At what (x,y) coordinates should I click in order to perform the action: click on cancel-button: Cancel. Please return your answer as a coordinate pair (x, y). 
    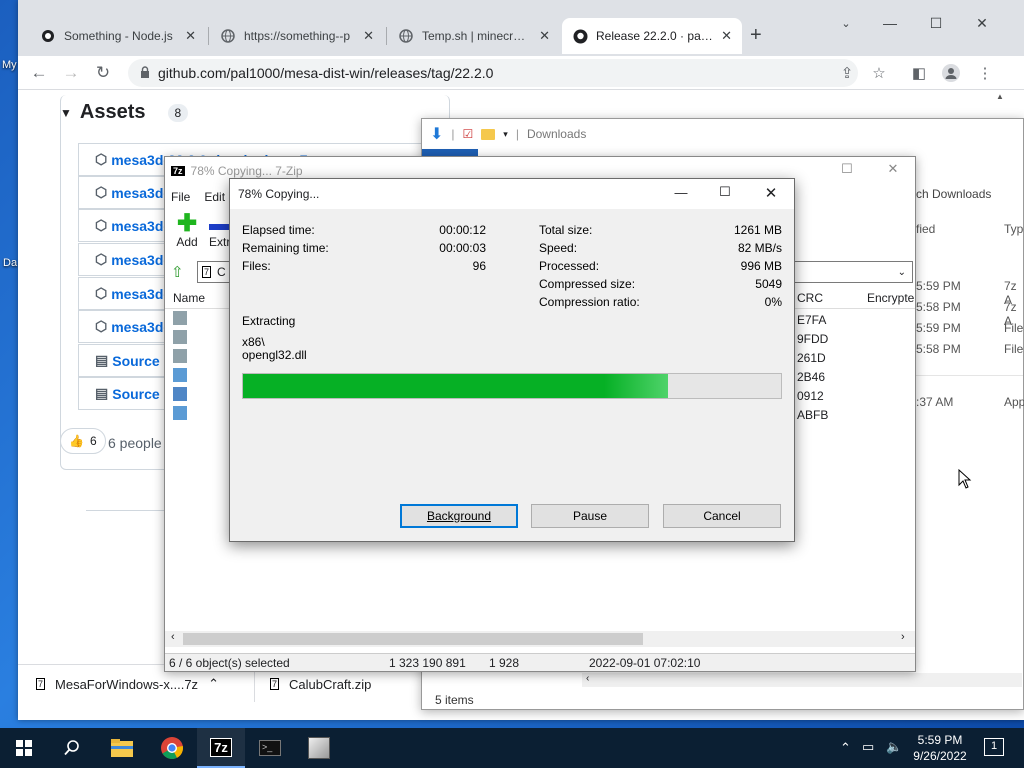
    Looking at the image, I should click on (722, 516).